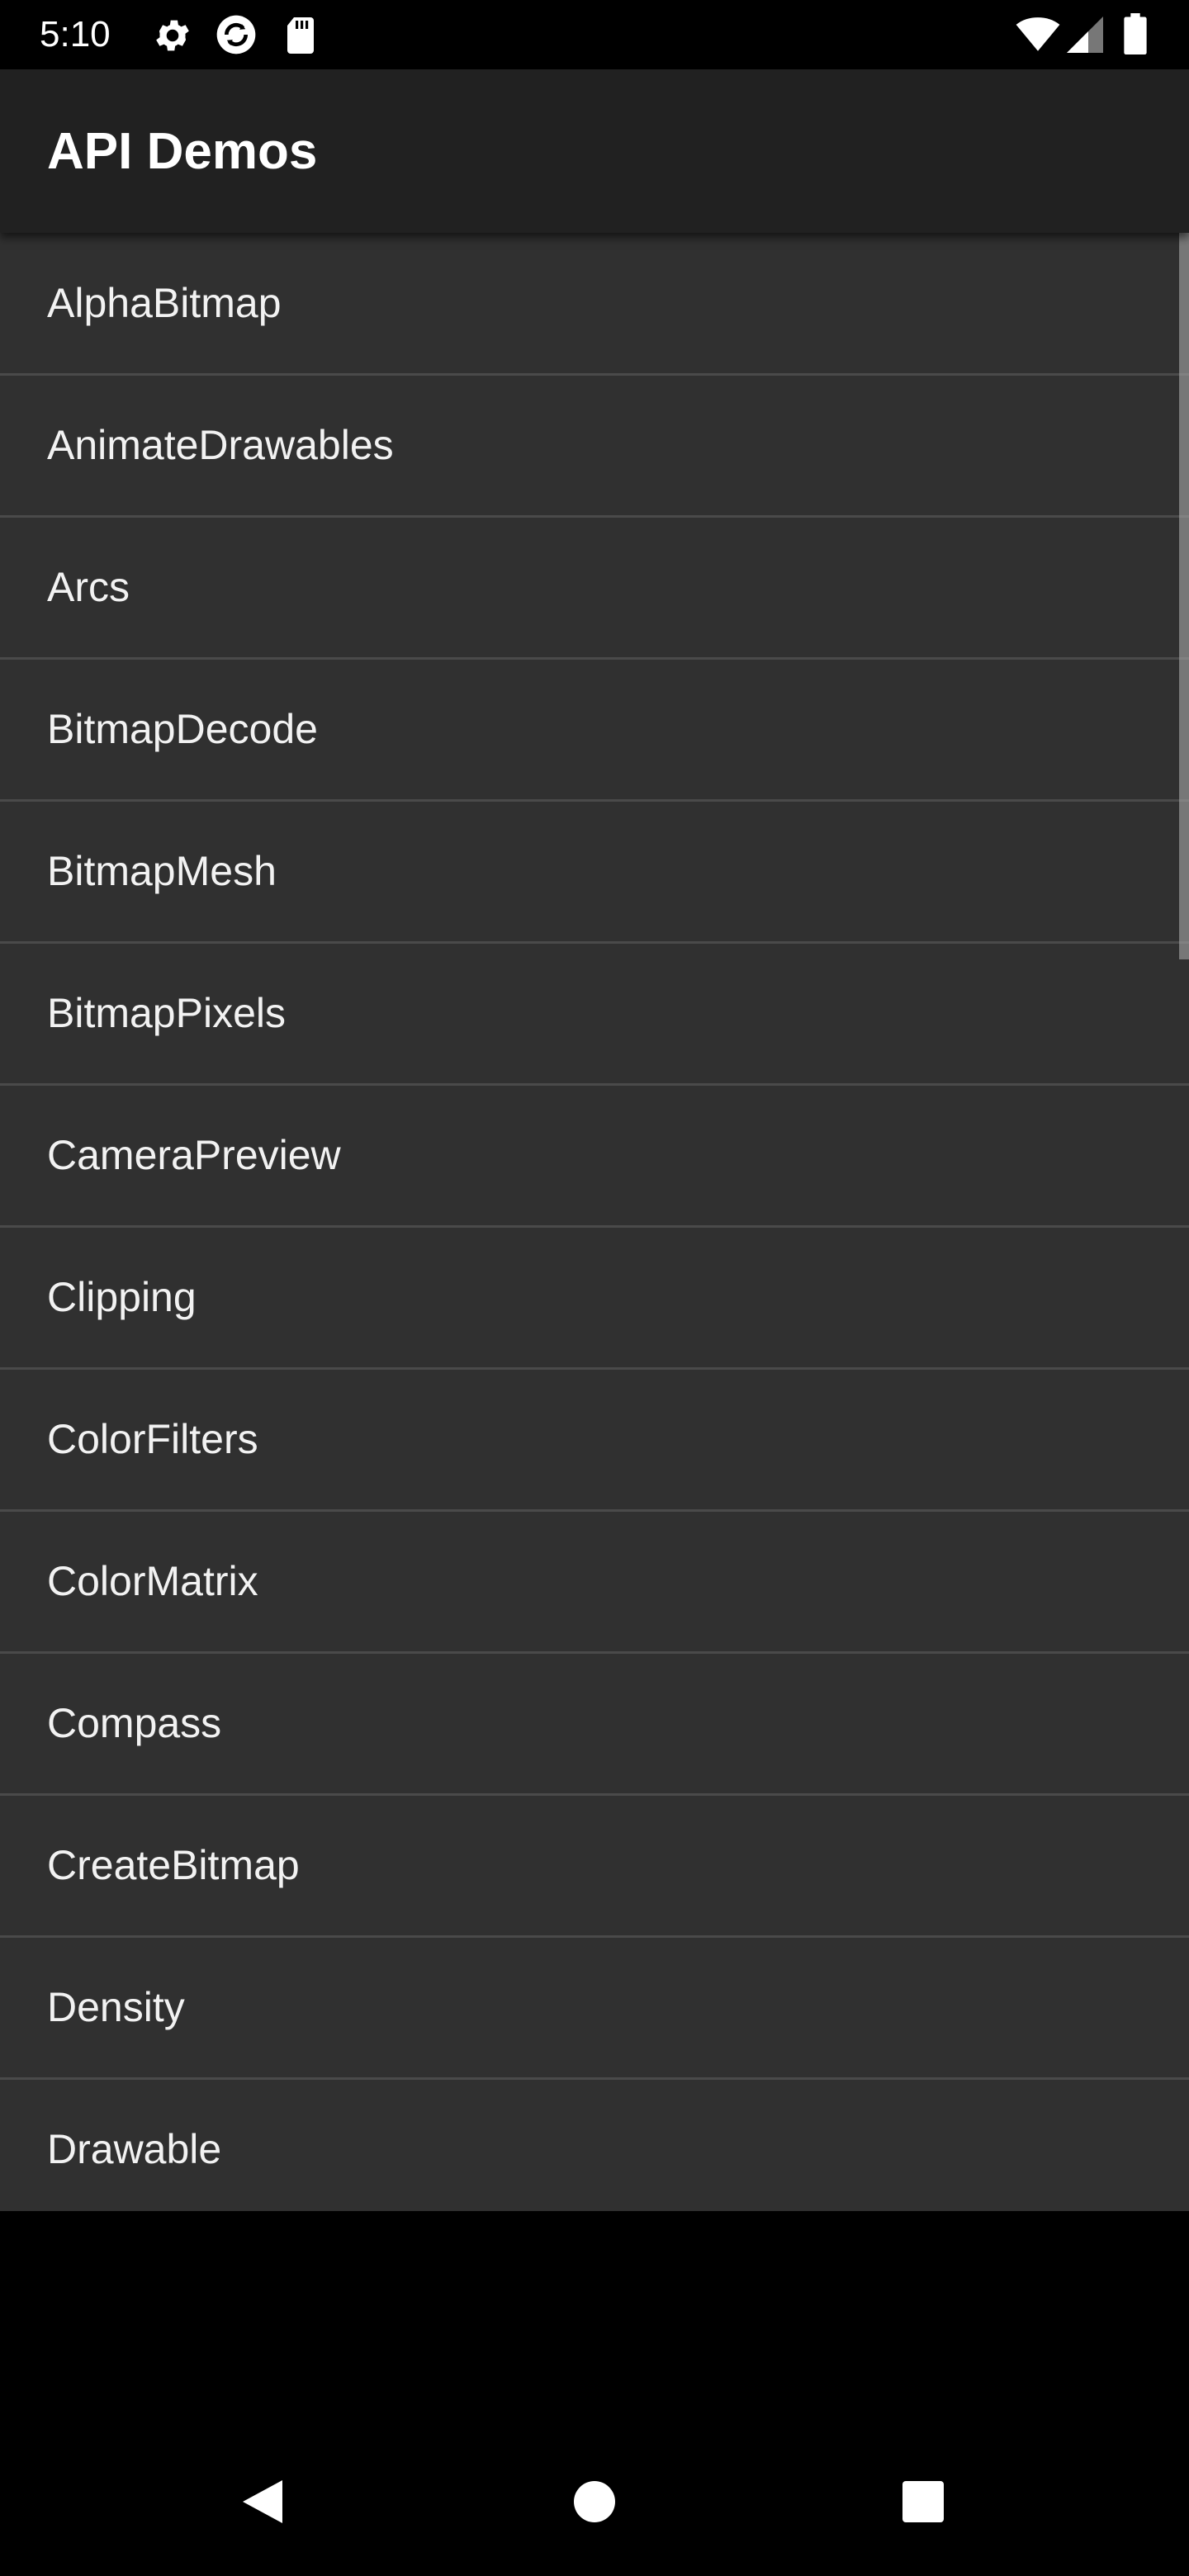 This screenshot has width=1189, height=2576. Describe the element at coordinates (152, 1439) in the screenshot. I see `list-item-label: ColorFilters` at that location.